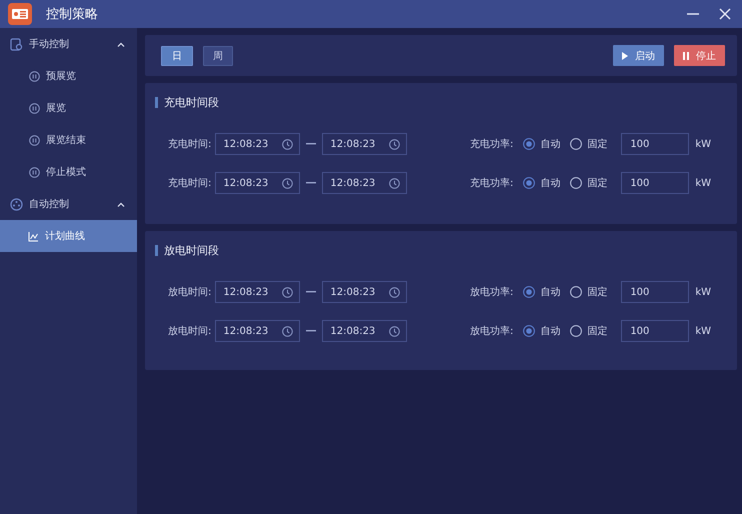 The width and height of the screenshot is (742, 514). I want to click on menu-item: 预展览, so click(68, 76).